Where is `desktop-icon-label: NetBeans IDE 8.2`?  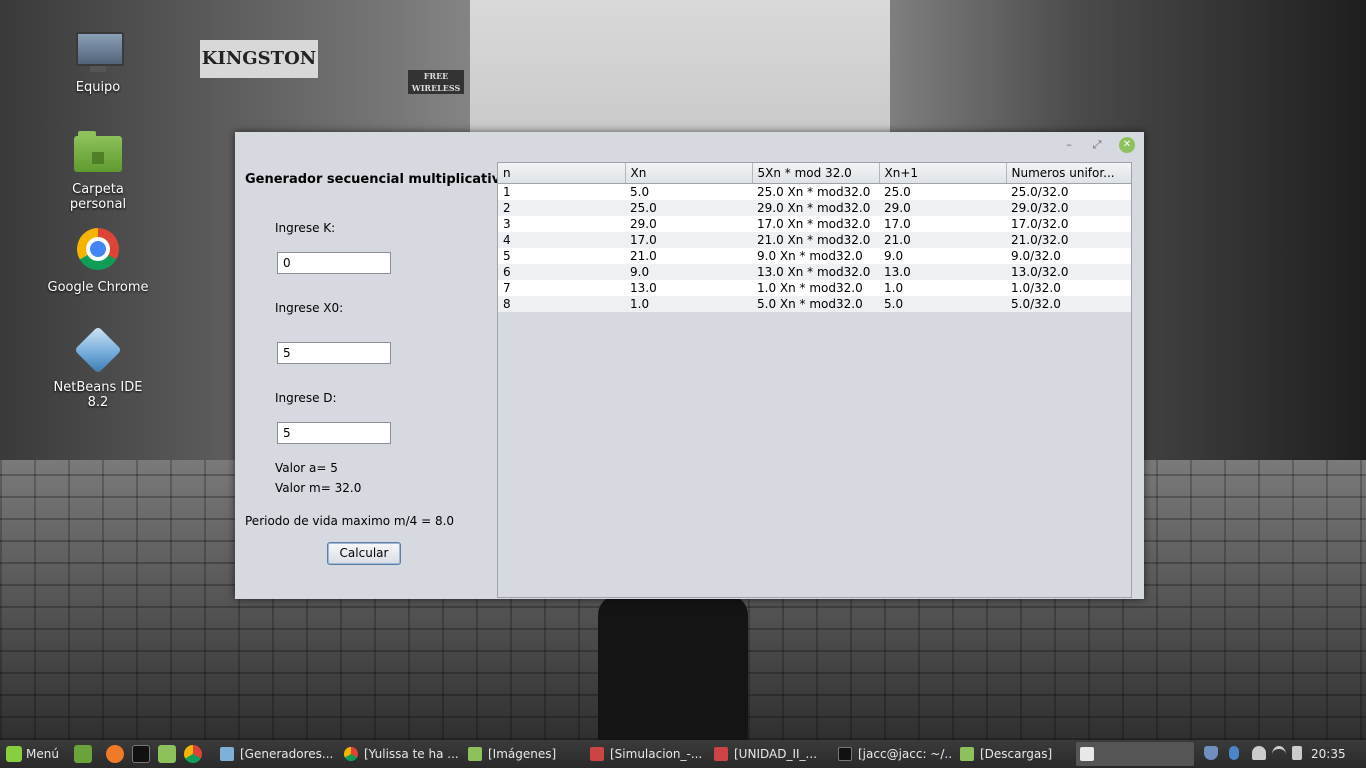
desktop-icon-label: NetBeans IDE 8.2 is located at coordinates (98, 395).